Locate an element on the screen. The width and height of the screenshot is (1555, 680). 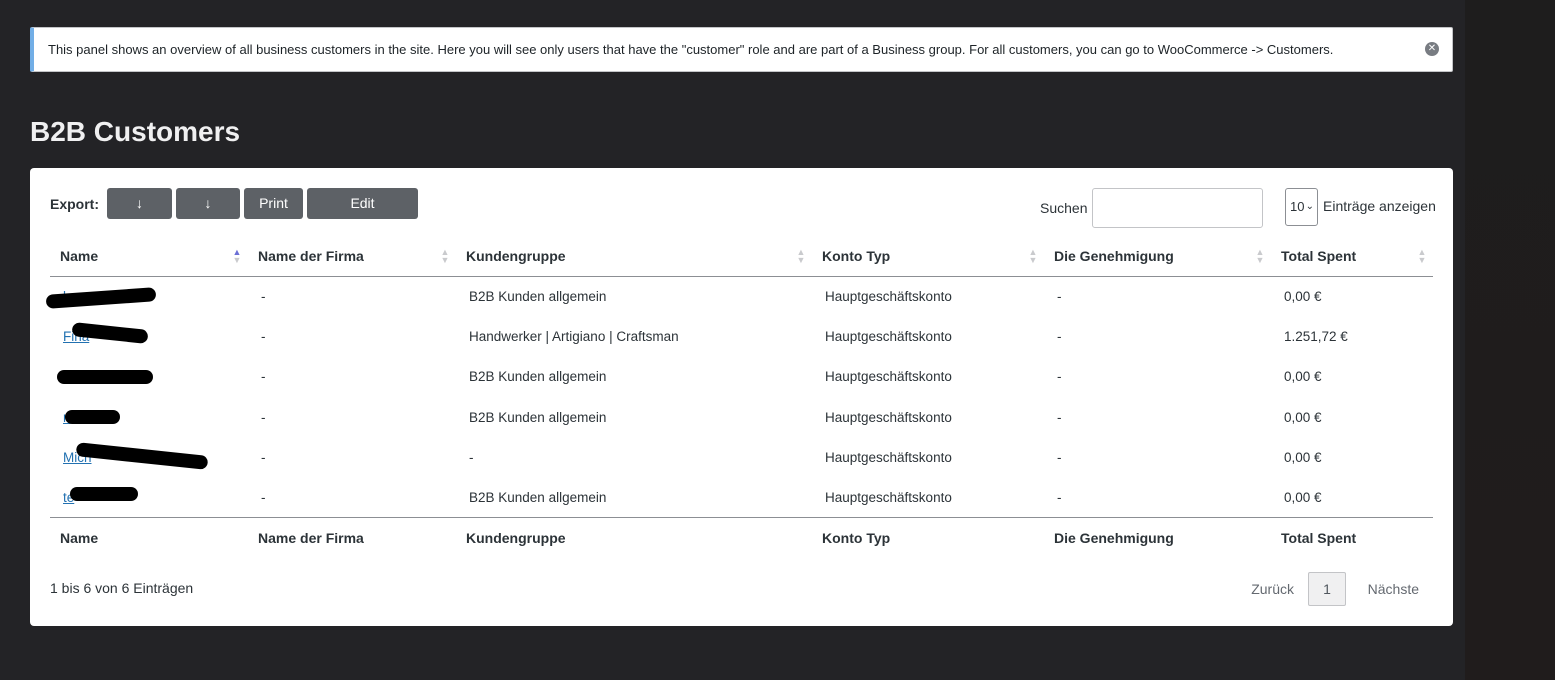
customer-name-cell: Mich is located at coordinates (149, 457).